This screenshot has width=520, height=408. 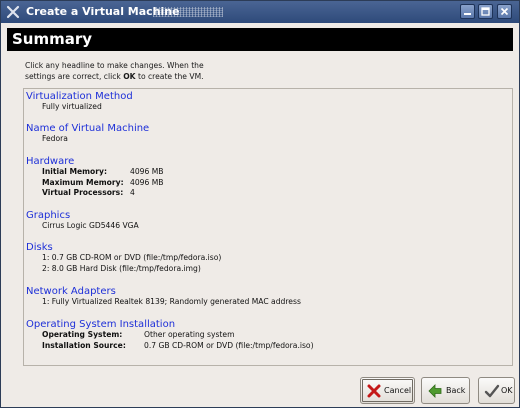 I want to click on graphics-heading: Graphics, so click(x=82, y=215).